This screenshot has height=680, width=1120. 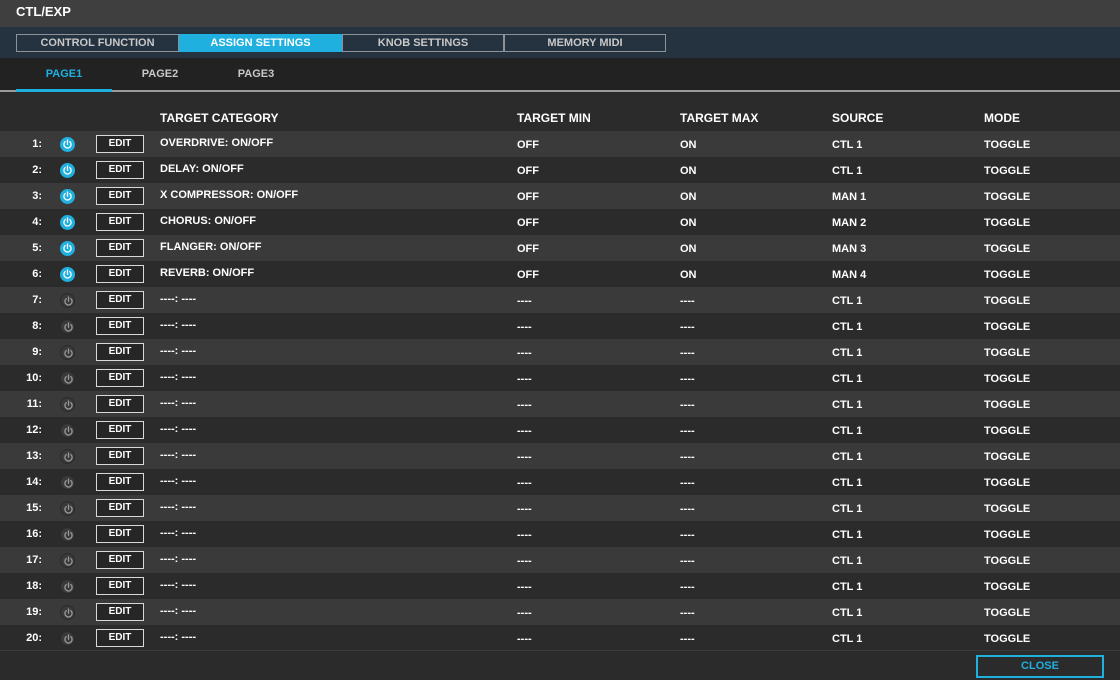 I want to click on target-category-value: DELAY: ON/OFF, so click(x=202, y=169).